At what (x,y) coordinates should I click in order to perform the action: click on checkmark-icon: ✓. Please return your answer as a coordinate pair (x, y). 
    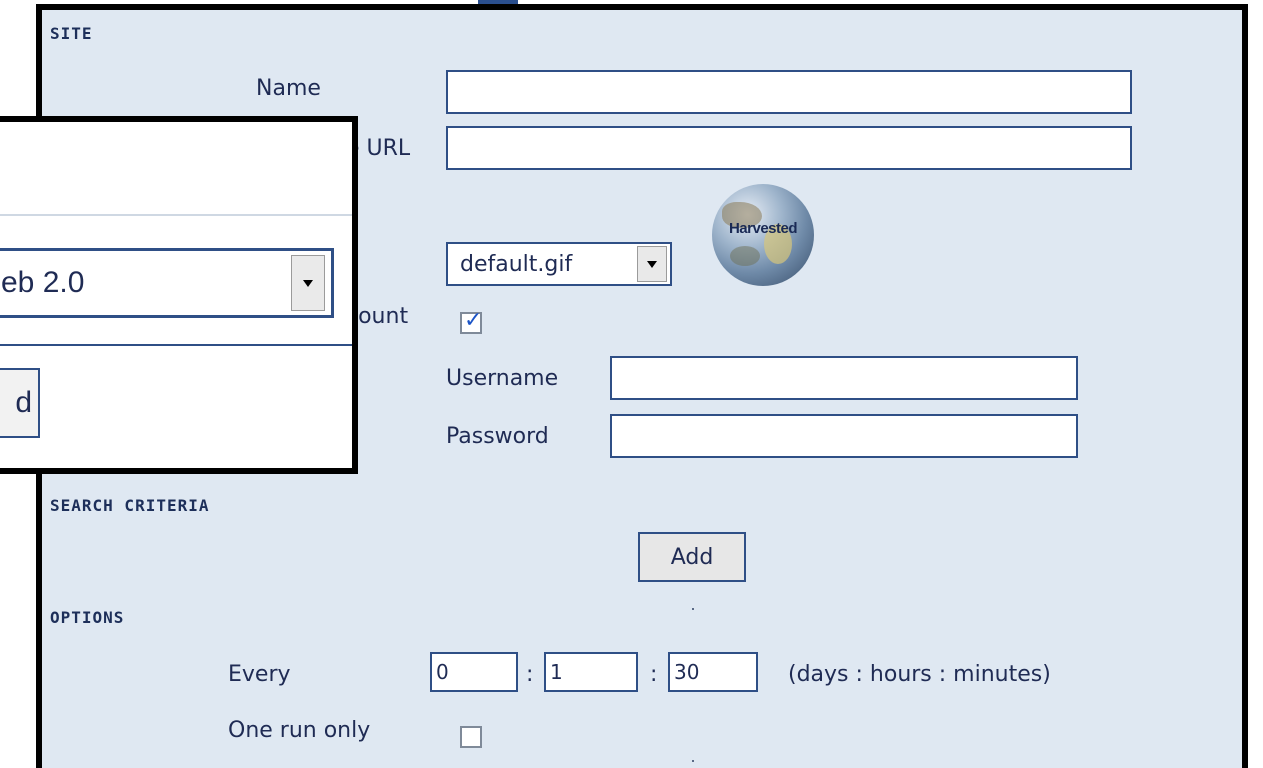
    Looking at the image, I should click on (473, 320).